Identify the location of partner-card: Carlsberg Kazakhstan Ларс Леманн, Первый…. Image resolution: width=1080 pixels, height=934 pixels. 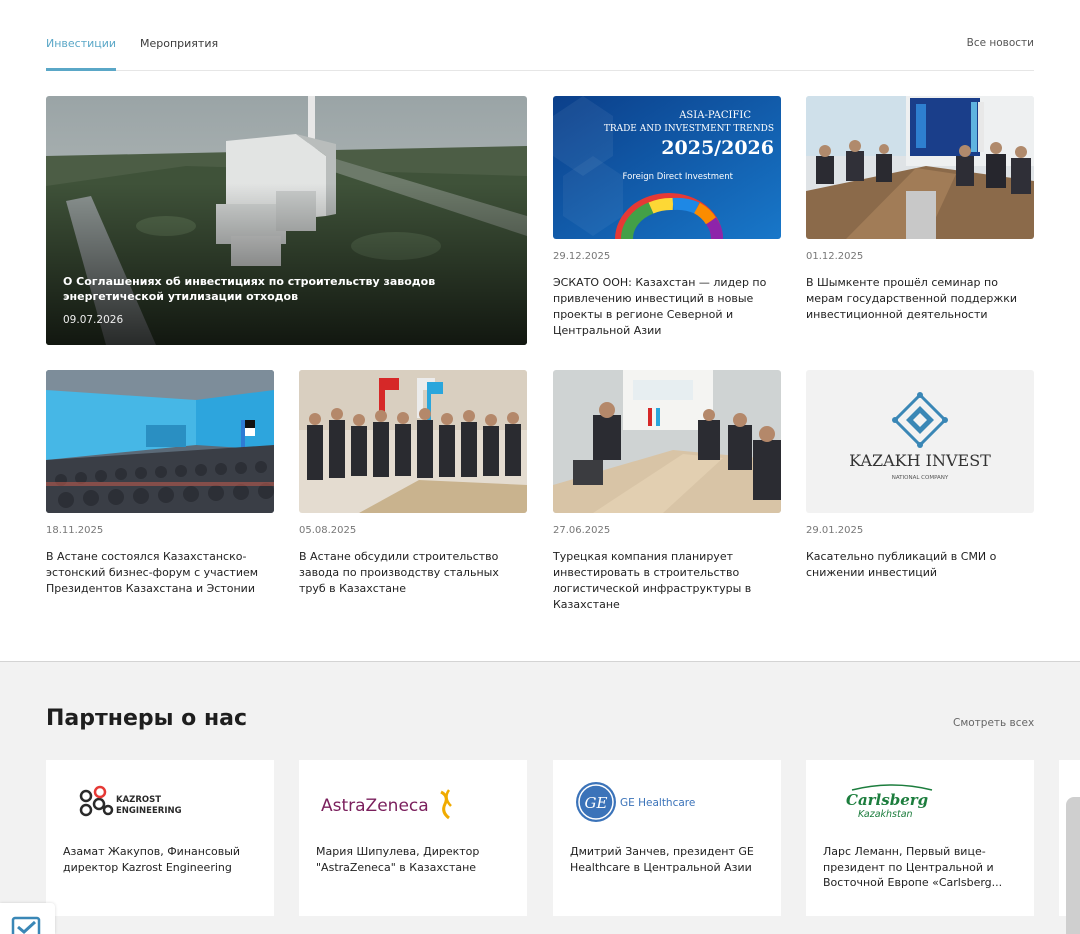
(920, 838).